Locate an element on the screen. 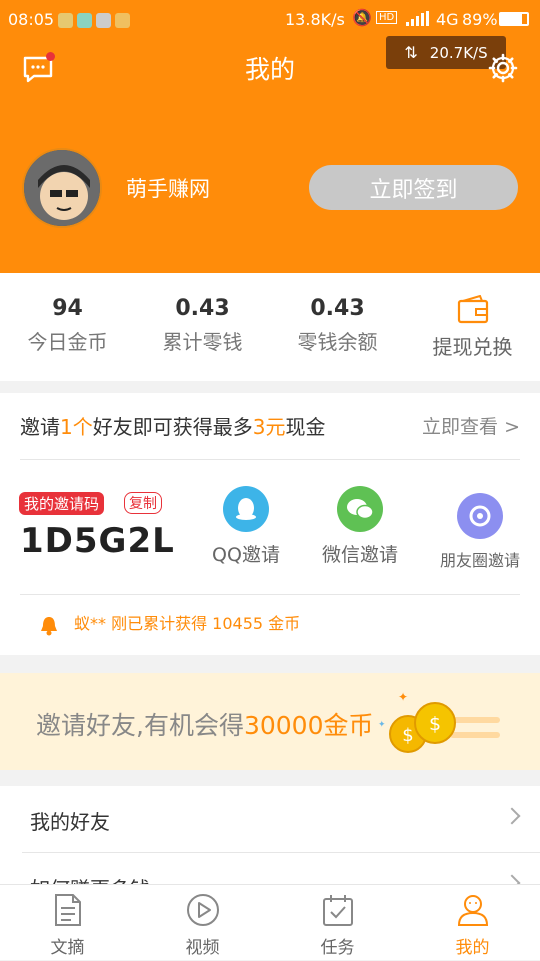 The width and height of the screenshot is (540, 961). calendar-check-icon is located at coordinates (337, 912).